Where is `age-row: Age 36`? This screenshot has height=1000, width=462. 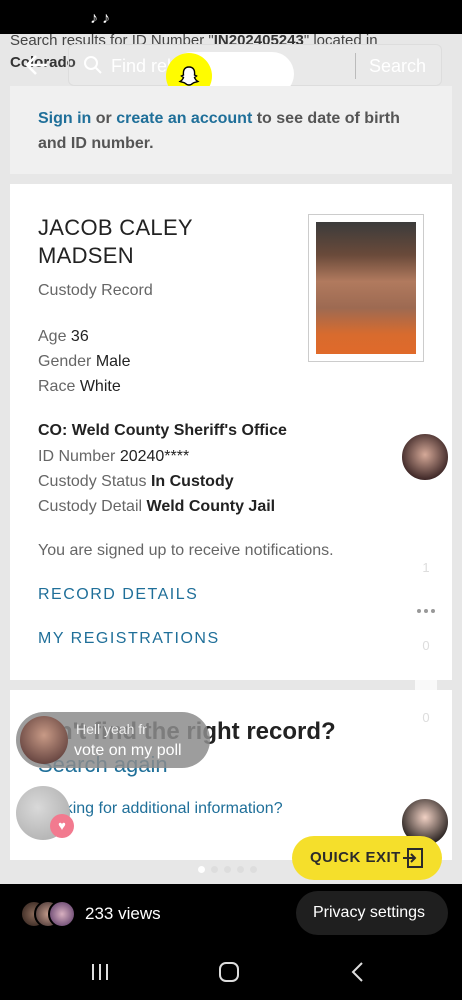
age-row: Age 36 is located at coordinates (63, 337).